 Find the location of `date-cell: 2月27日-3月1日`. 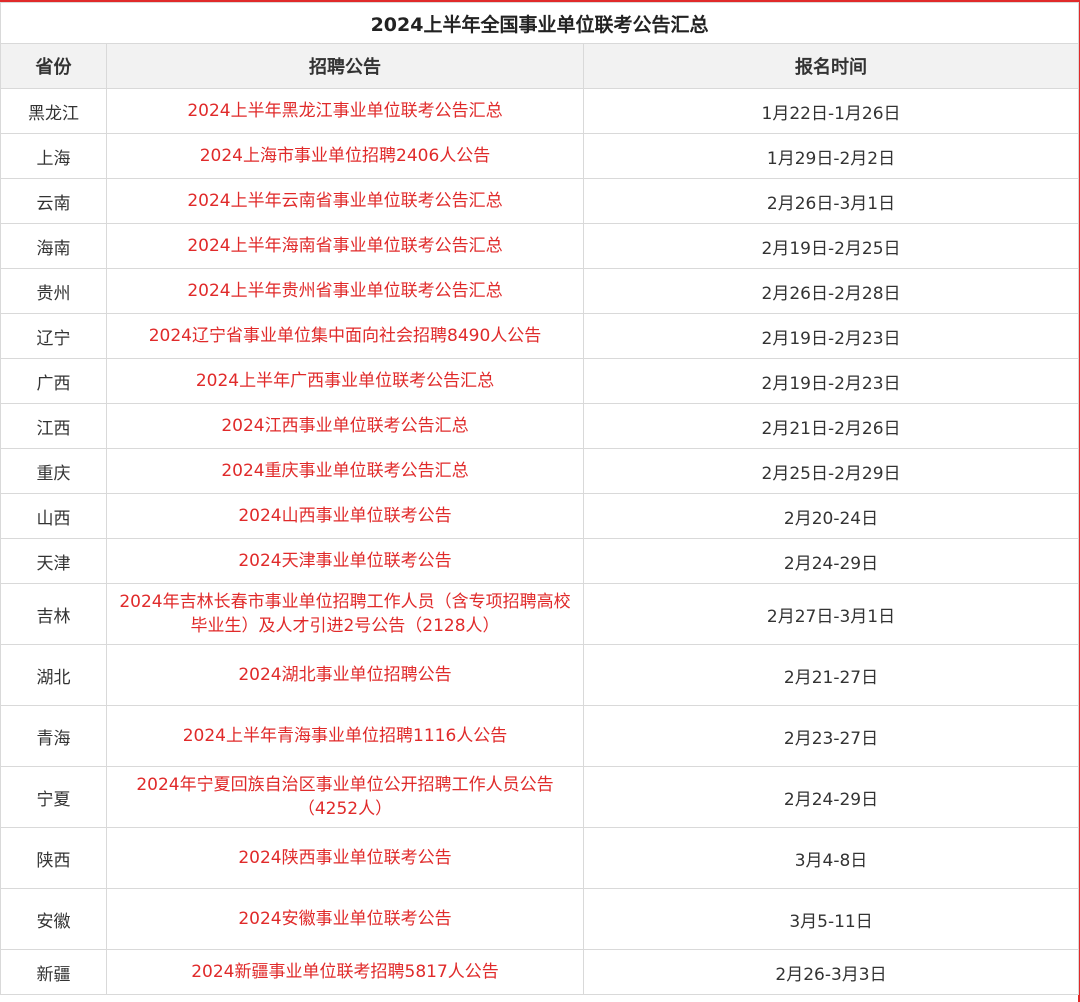

date-cell: 2月27日-3月1日 is located at coordinates (831, 614).